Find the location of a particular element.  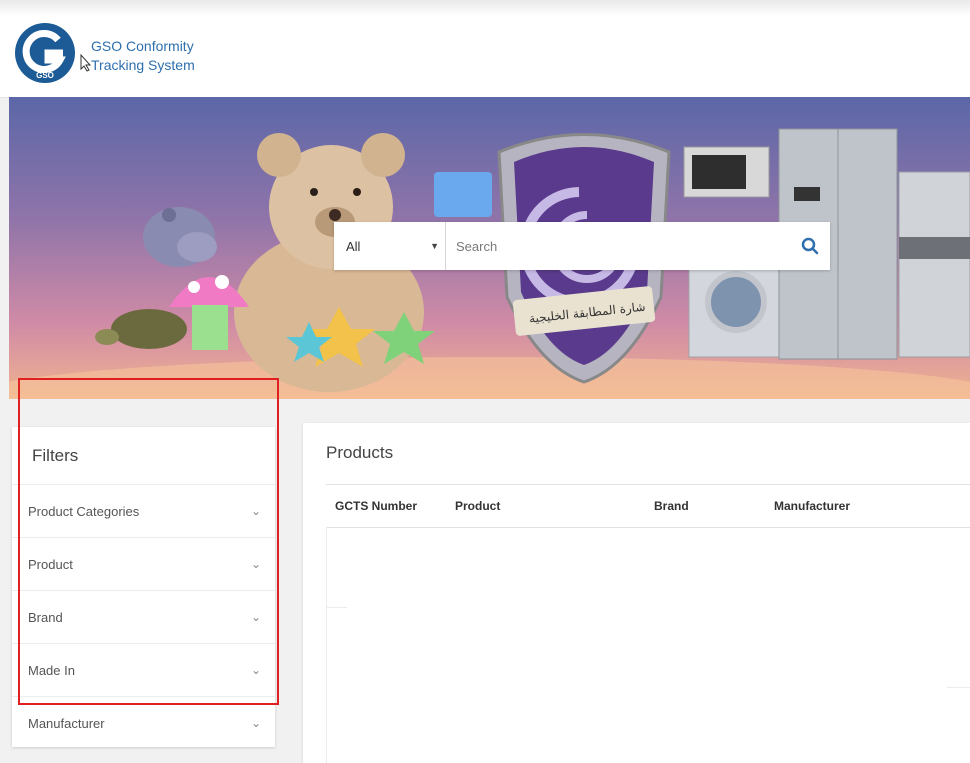

logo-badge-text: GSO is located at coordinates (45, 75).